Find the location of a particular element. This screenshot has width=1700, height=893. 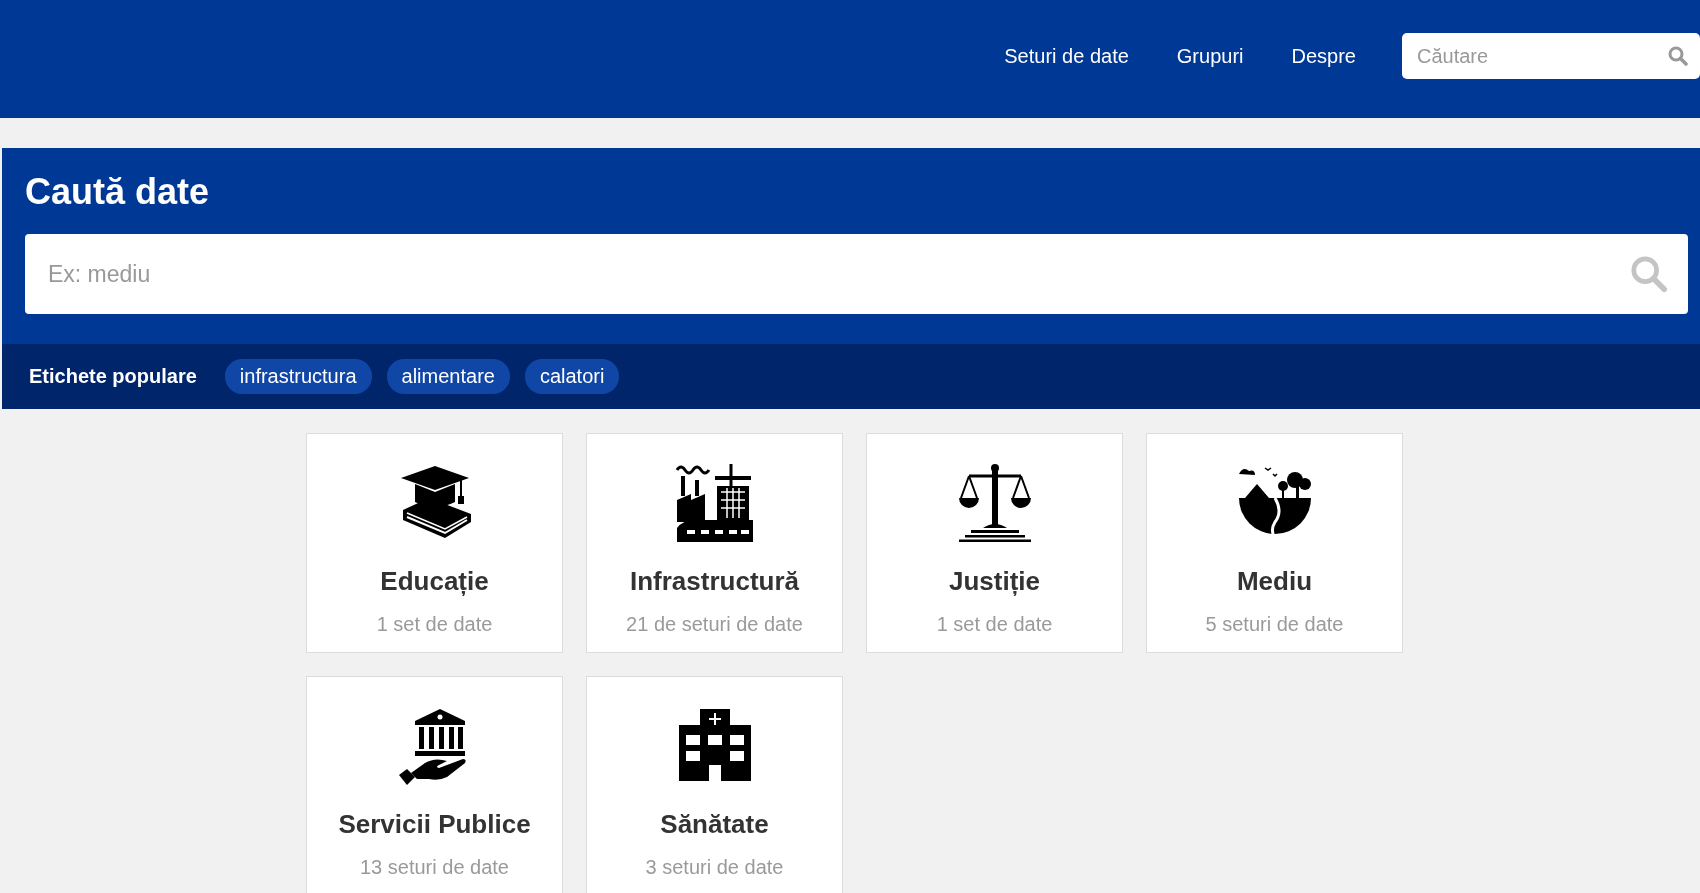

category-title: Infrastructură is located at coordinates (714, 581).